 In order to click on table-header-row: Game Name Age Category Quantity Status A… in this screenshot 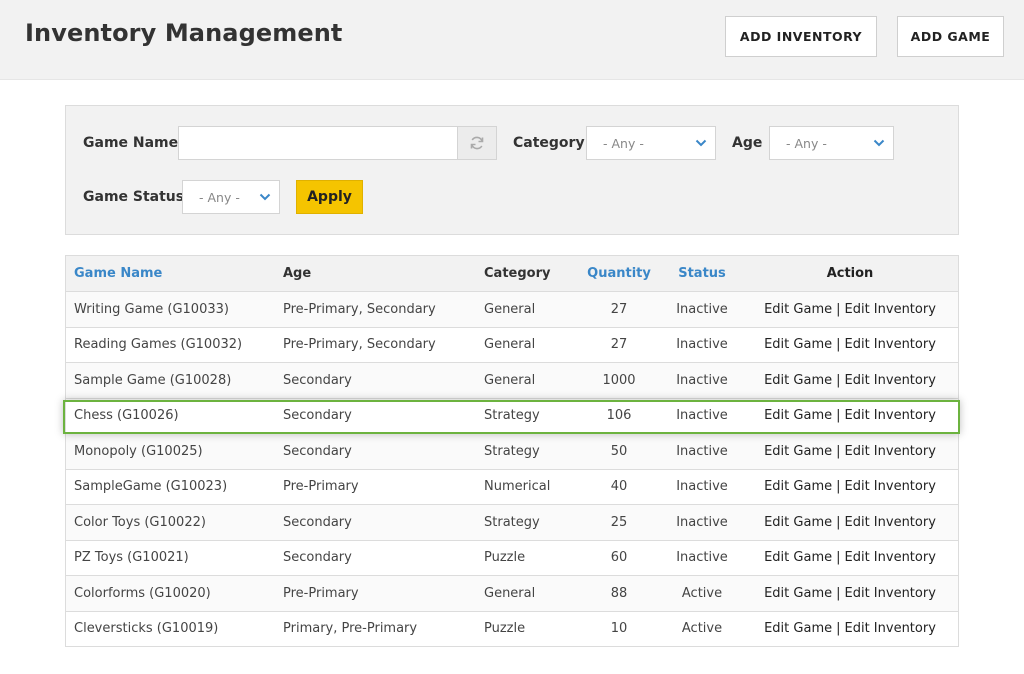, I will do `click(512, 274)`.